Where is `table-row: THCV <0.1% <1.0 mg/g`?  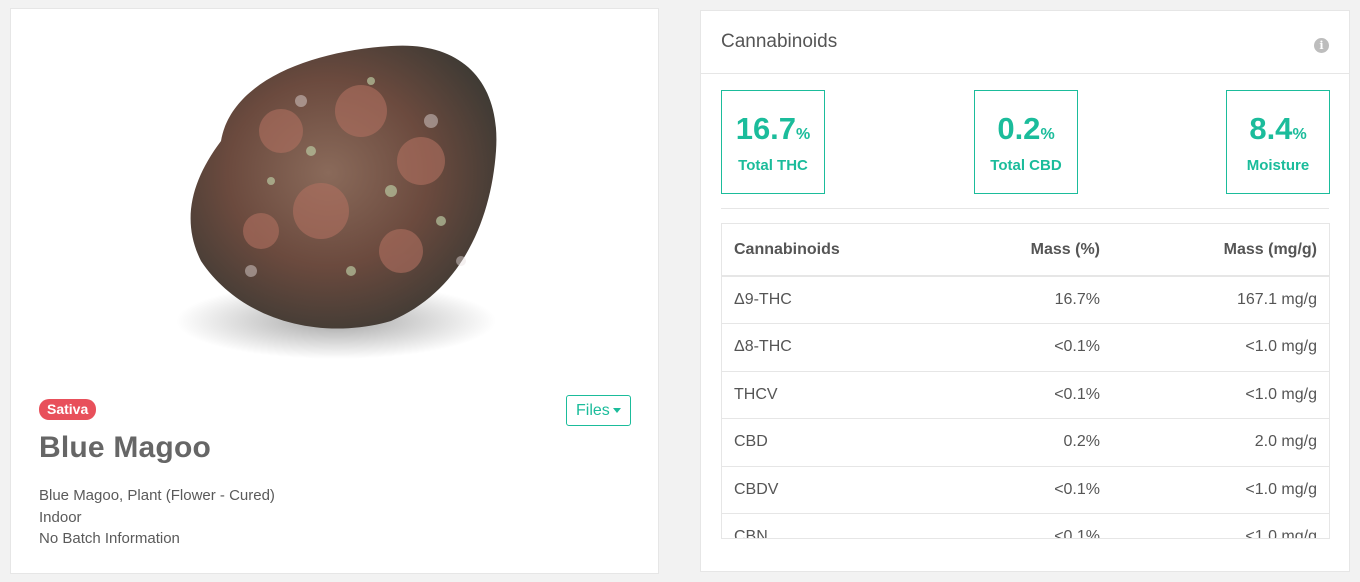
table-row: THCV <0.1% <1.0 mg/g is located at coordinates (1025, 395).